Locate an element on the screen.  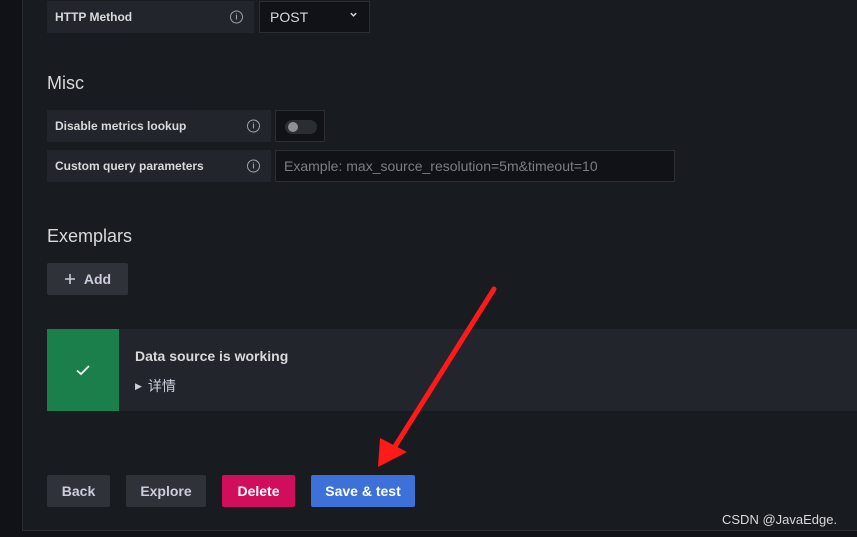
disable-metrics-label-box: Disable metrics lookup i is located at coordinates (159, 126).